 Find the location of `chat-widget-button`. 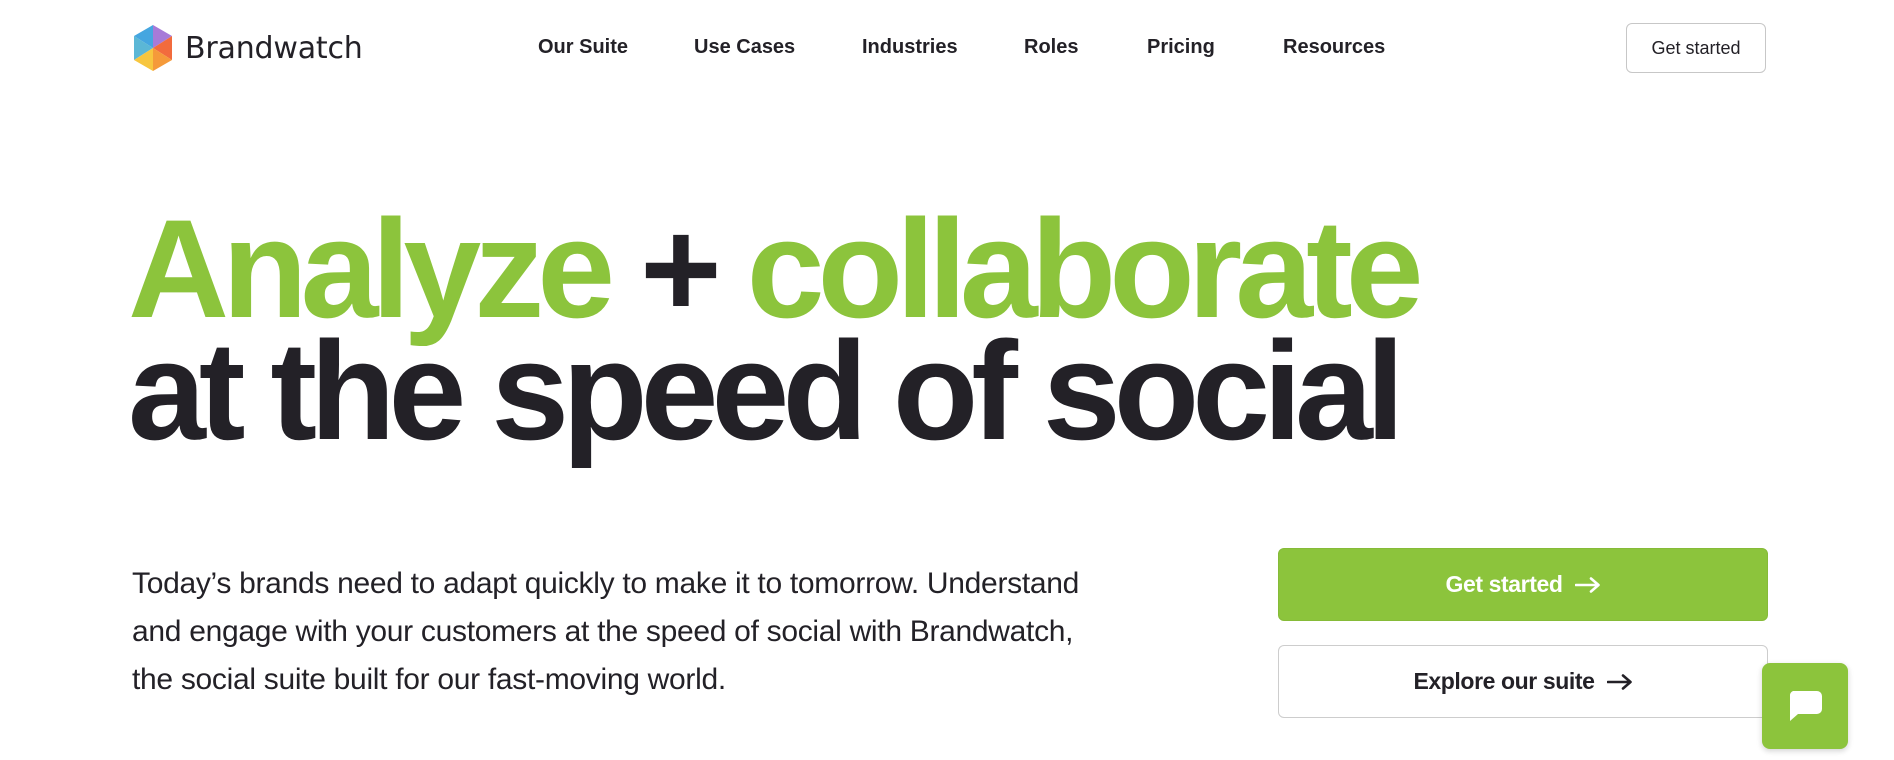

chat-widget-button is located at coordinates (1805, 706).